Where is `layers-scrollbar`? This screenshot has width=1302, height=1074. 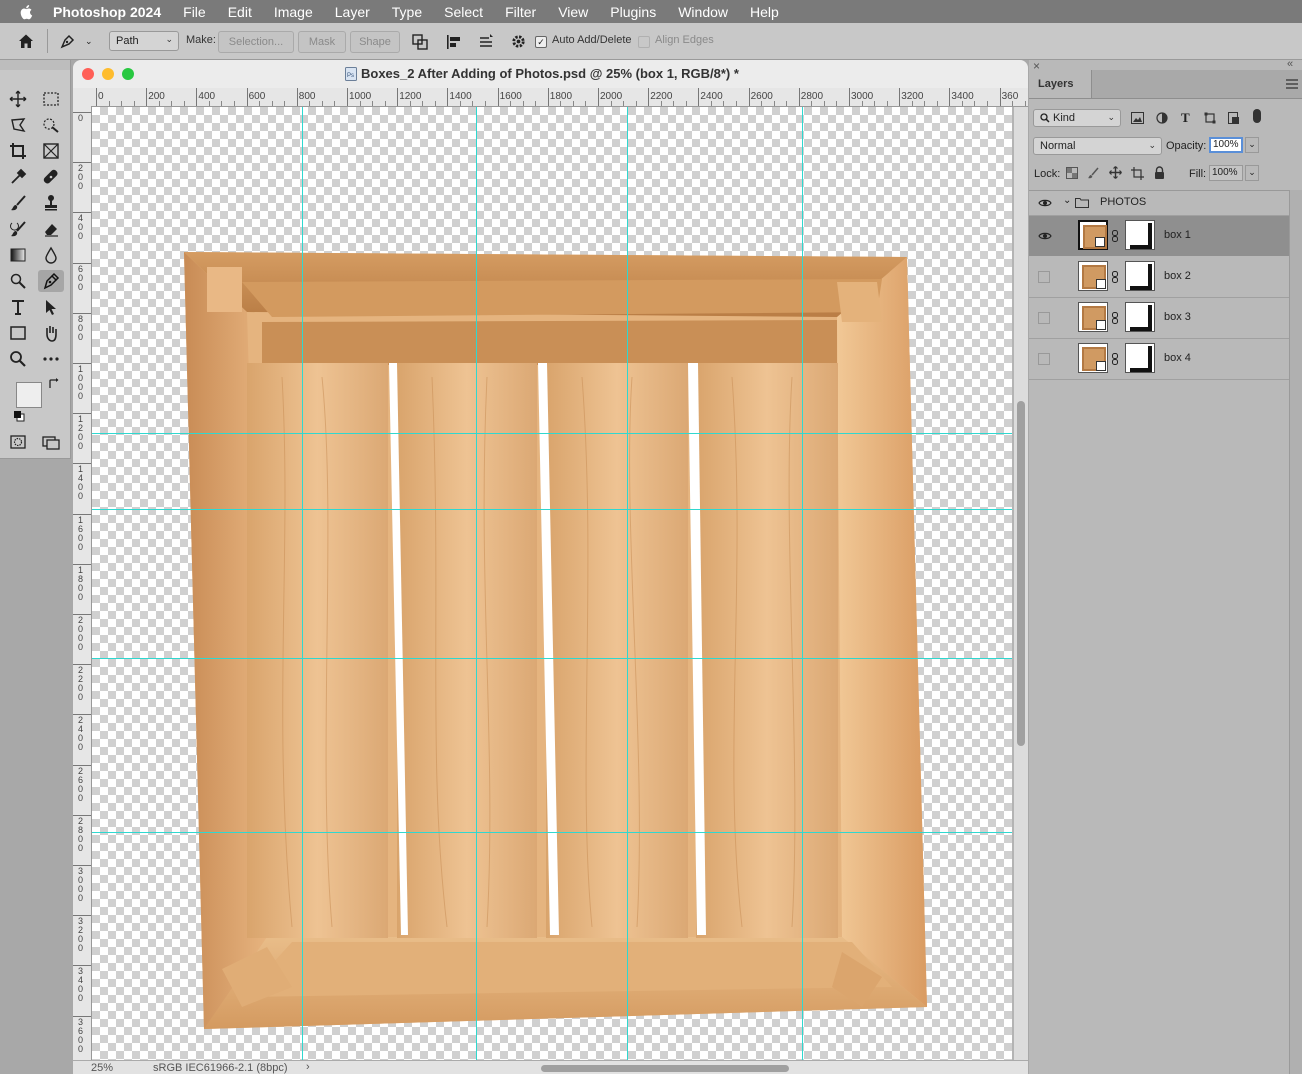 layers-scrollbar is located at coordinates (1295, 632).